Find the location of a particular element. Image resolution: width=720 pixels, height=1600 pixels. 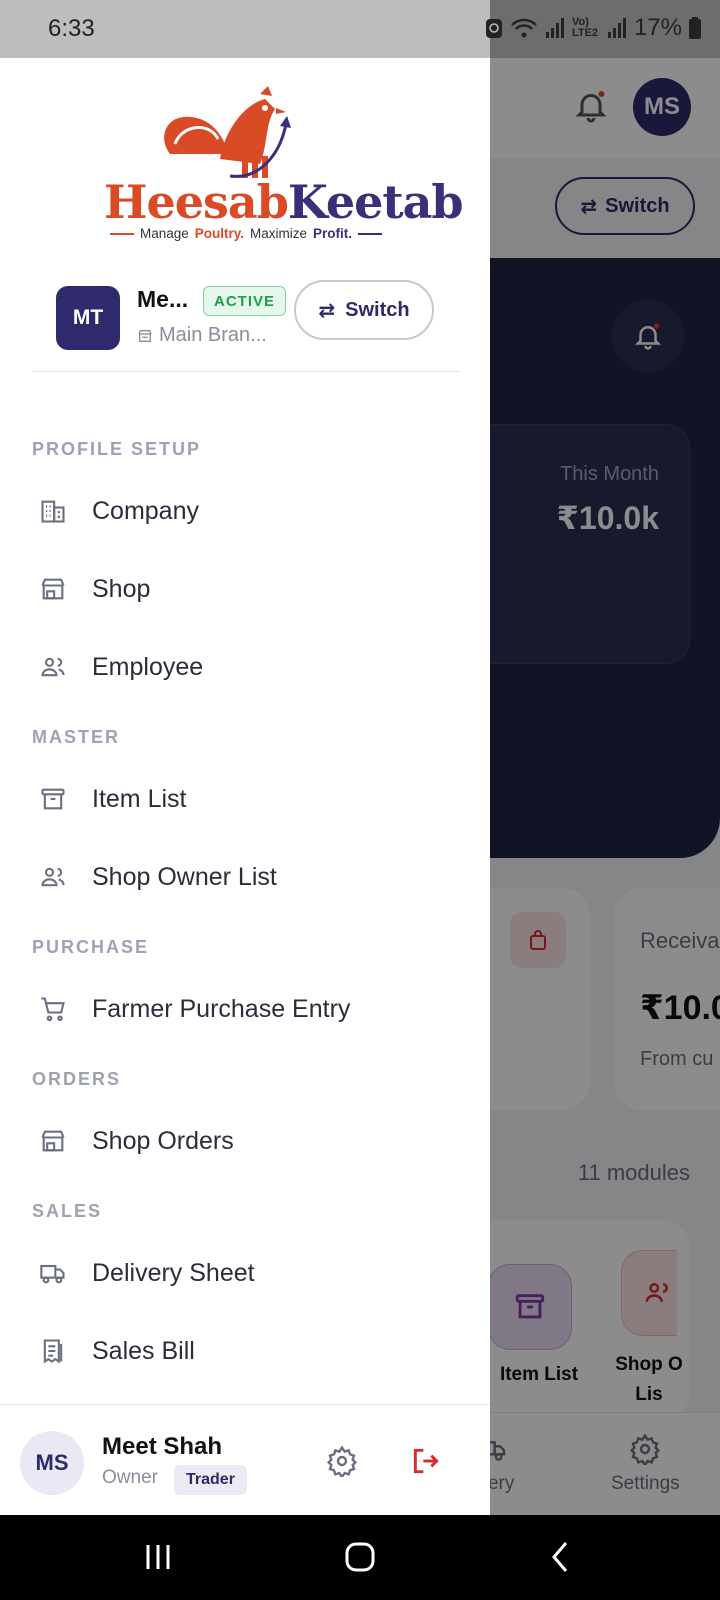

system-navigation-bar is located at coordinates (360, 1557).